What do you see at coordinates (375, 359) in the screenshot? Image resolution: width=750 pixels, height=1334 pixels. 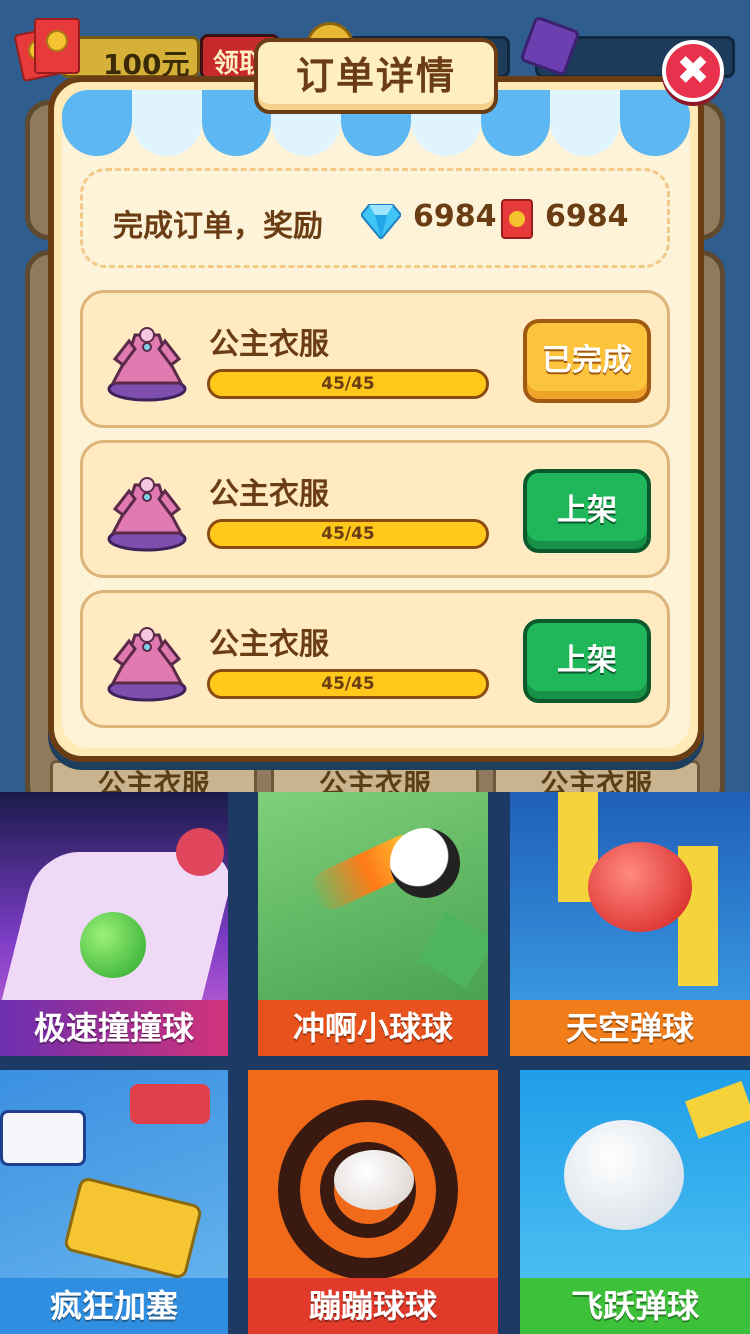 I see `order-row: 公主衣服 45/45 已完成` at bounding box center [375, 359].